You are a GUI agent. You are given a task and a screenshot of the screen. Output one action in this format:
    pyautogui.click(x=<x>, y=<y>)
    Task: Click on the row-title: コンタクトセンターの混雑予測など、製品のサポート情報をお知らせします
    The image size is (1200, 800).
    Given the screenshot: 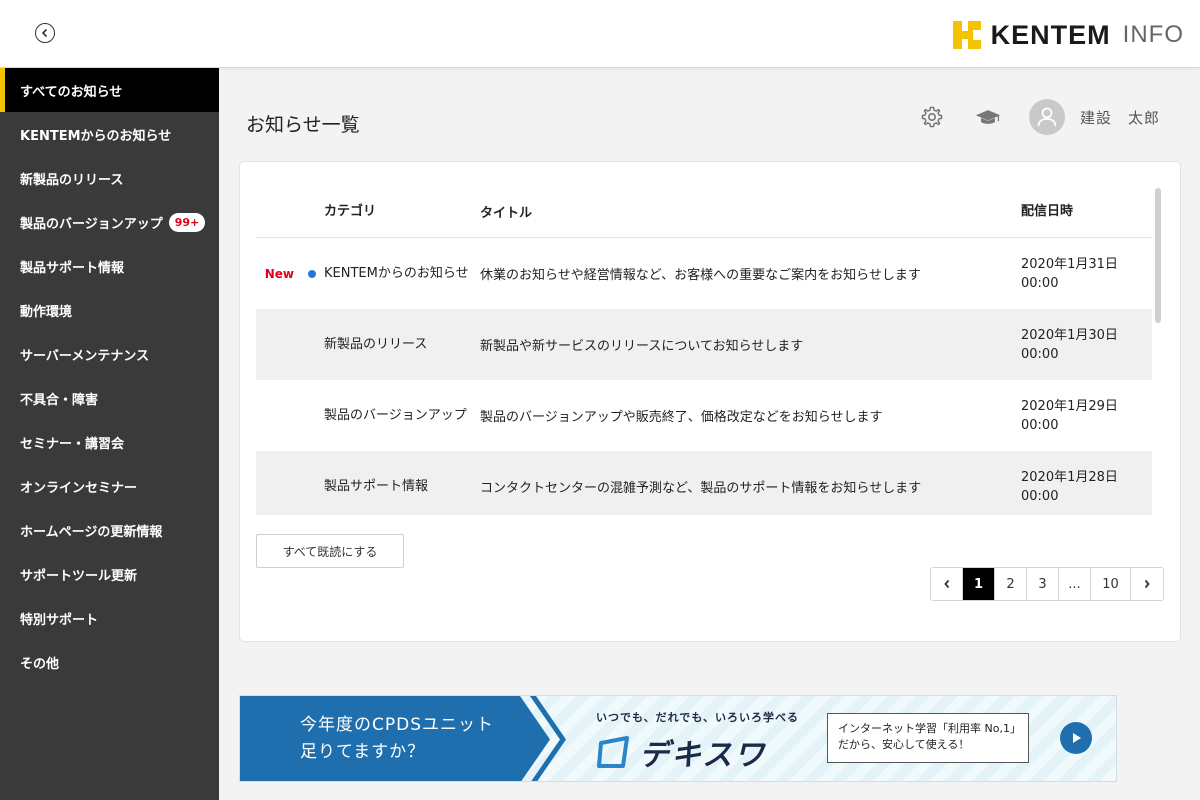 What is the action you would take?
    pyautogui.click(x=701, y=488)
    